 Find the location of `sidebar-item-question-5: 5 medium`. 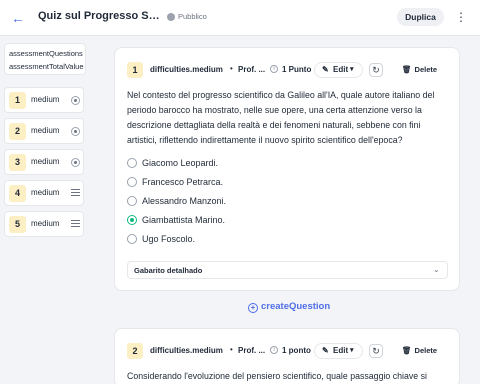

sidebar-item-question-5: 5 medium is located at coordinates (44, 224).